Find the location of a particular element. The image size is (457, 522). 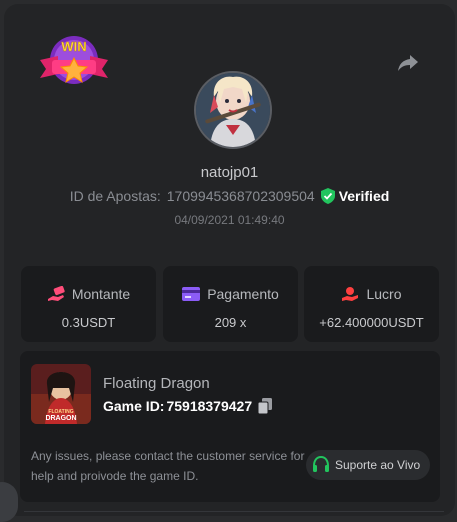

verified-label: Verified is located at coordinates (364, 196).